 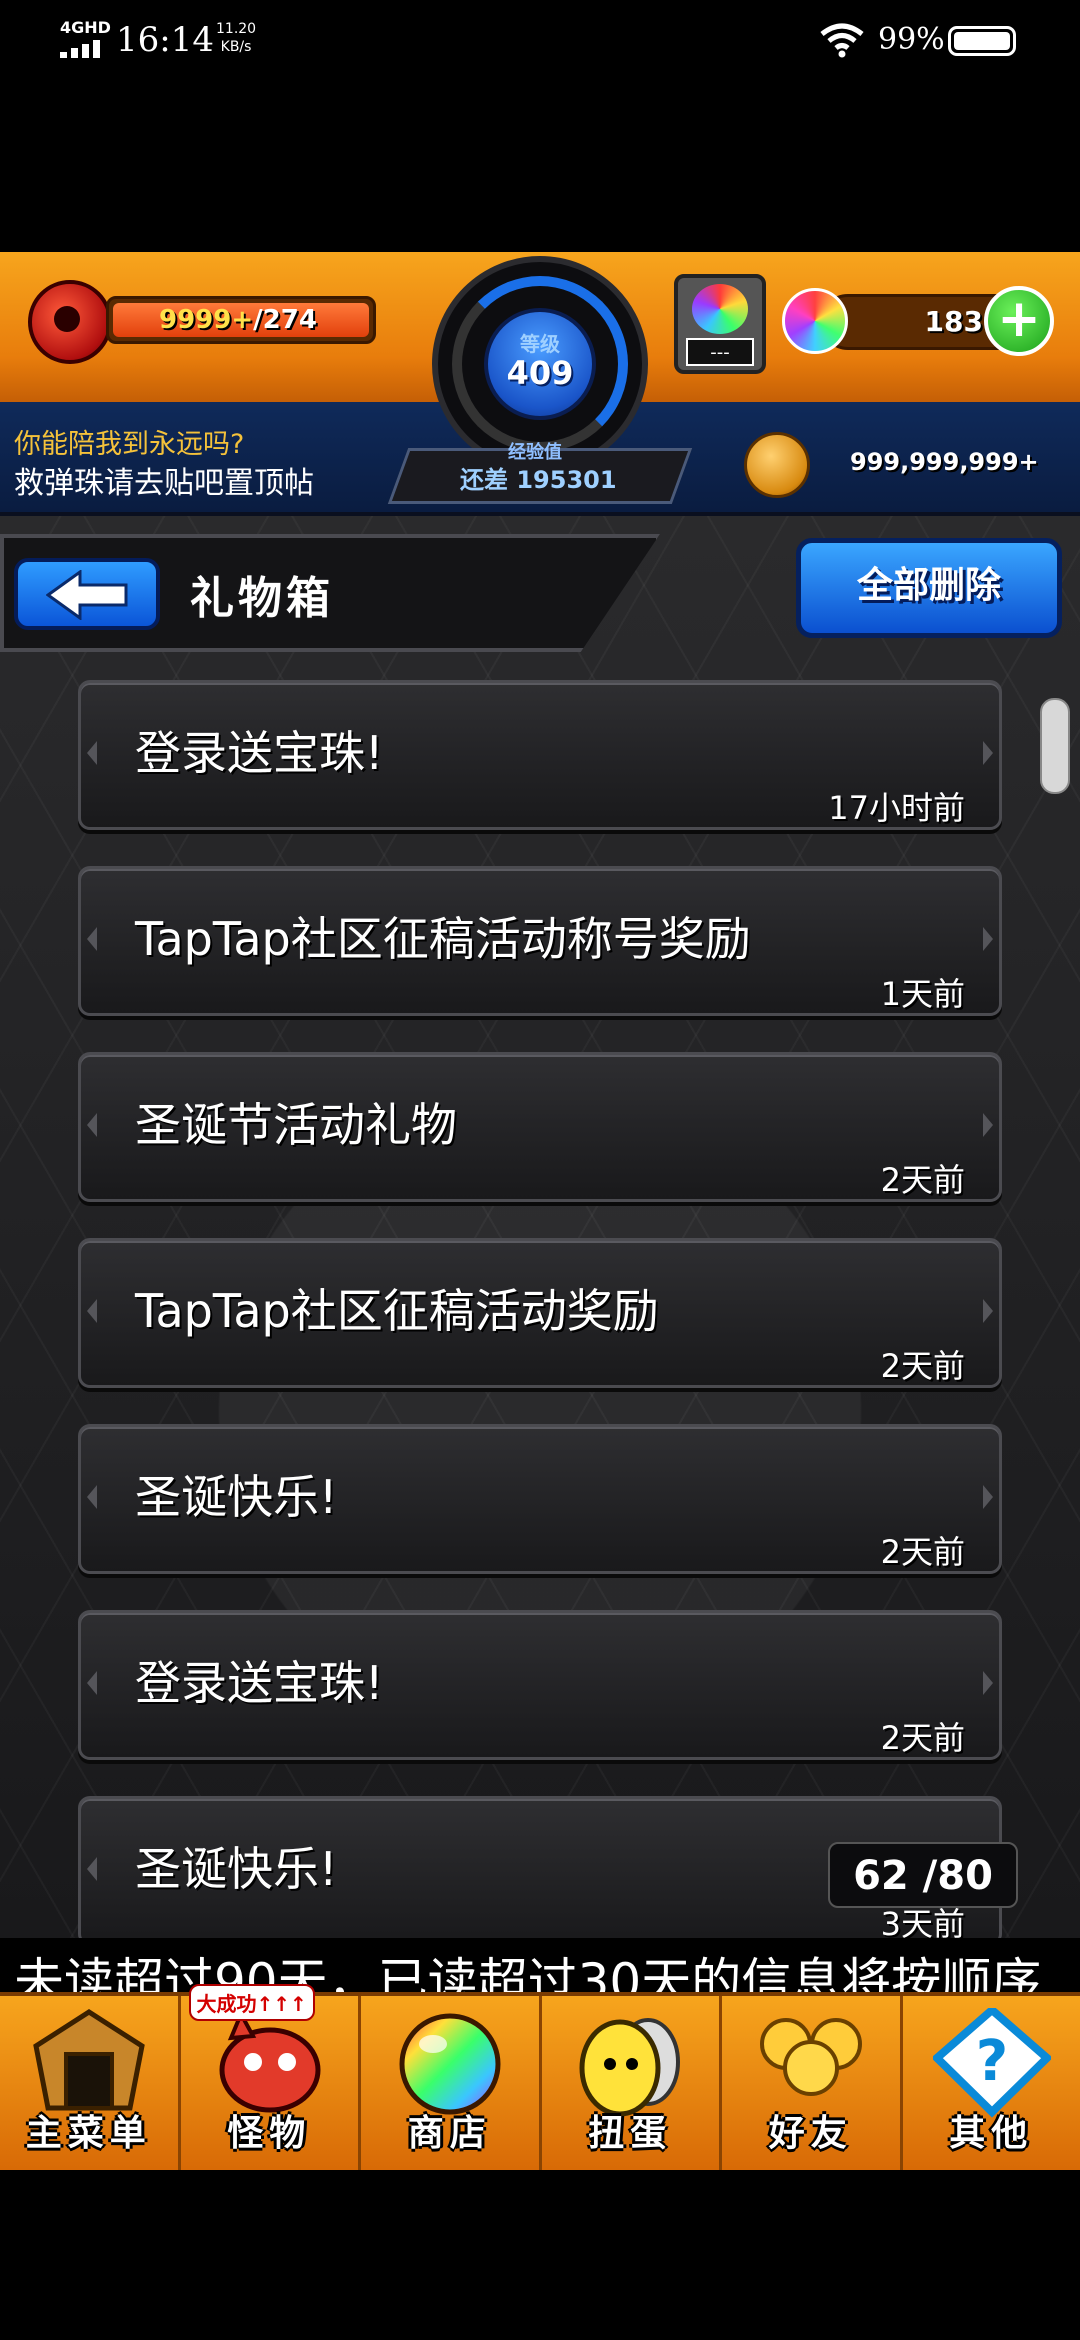 I want to click on nav-main-menu: 主菜单, so click(x=90, y=2083).